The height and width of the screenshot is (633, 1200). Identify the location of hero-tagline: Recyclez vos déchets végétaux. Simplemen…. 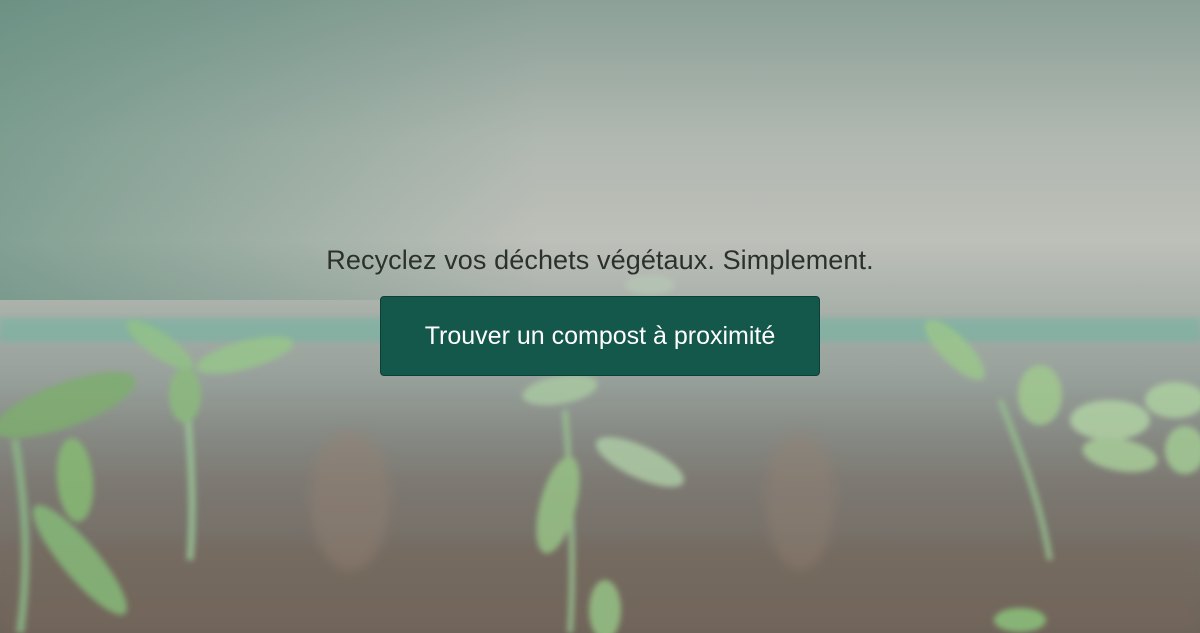
(600, 260).